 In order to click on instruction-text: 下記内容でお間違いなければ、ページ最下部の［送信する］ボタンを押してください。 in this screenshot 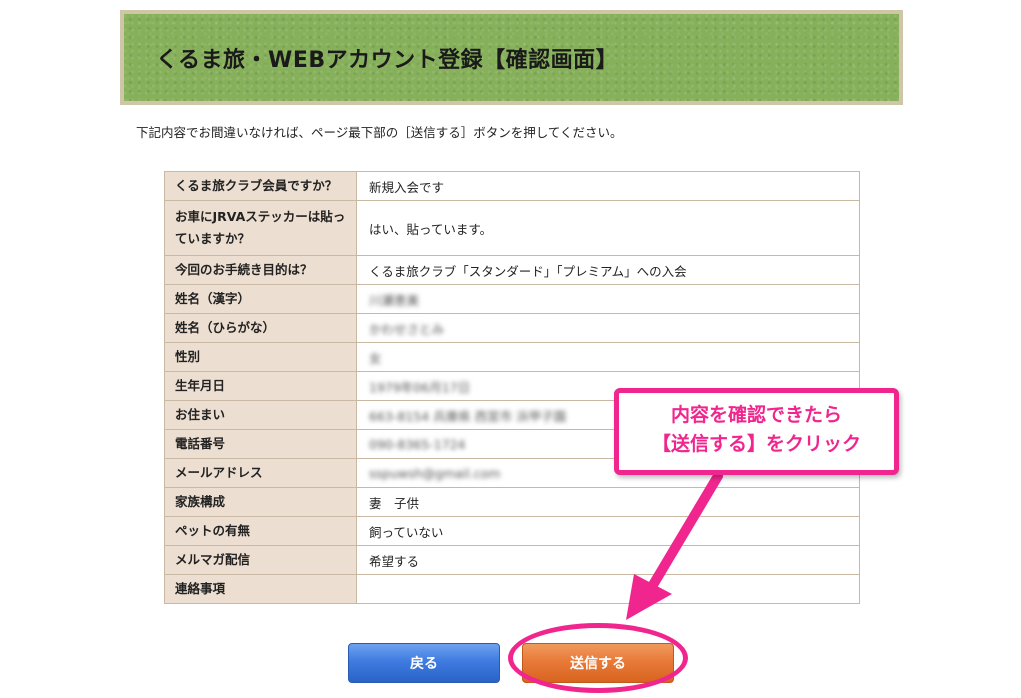, I will do `click(379, 132)`.